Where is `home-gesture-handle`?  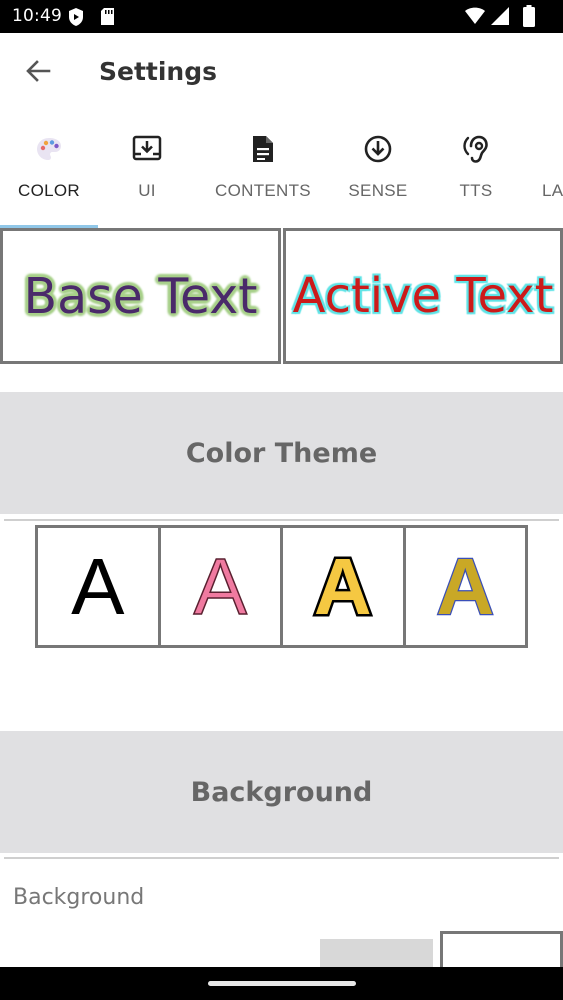 home-gesture-handle is located at coordinates (282, 983).